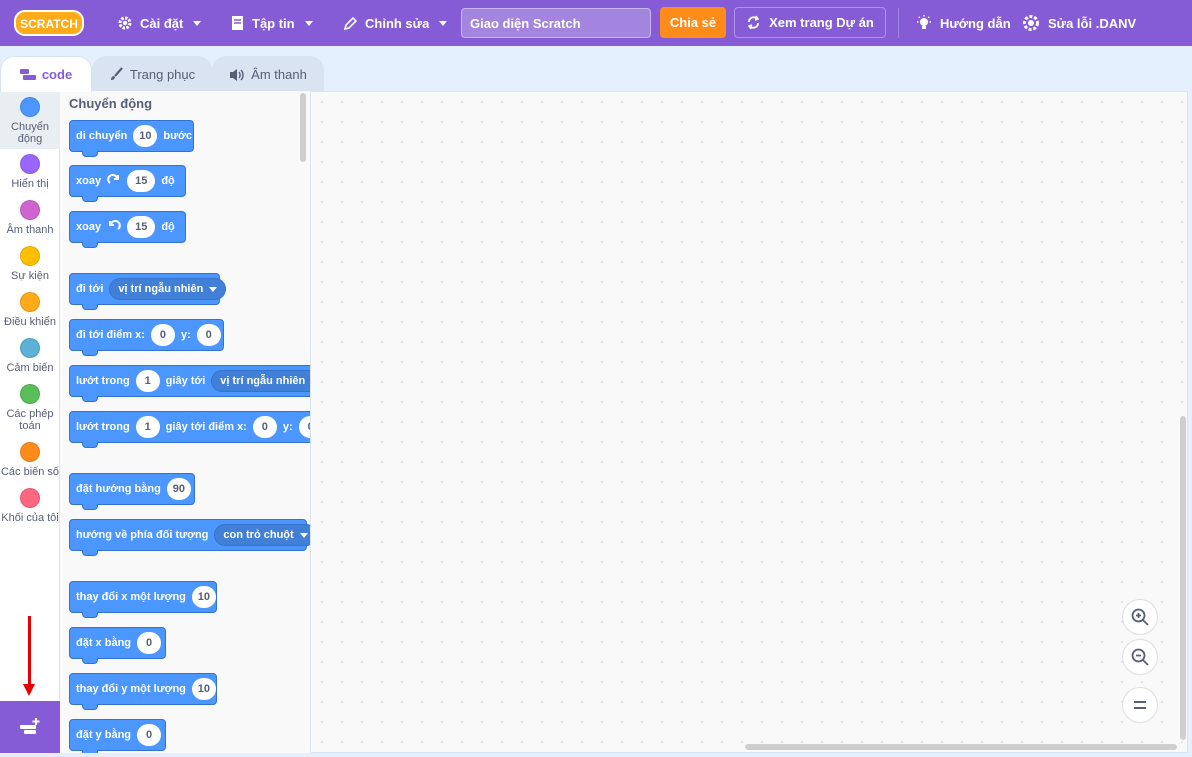 Image resolution: width=1192 pixels, height=757 pixels. What do you see at coordinates (57, 74) in the screenshot?
I see `tab-code-label: code` at bounding box center [57, 74].